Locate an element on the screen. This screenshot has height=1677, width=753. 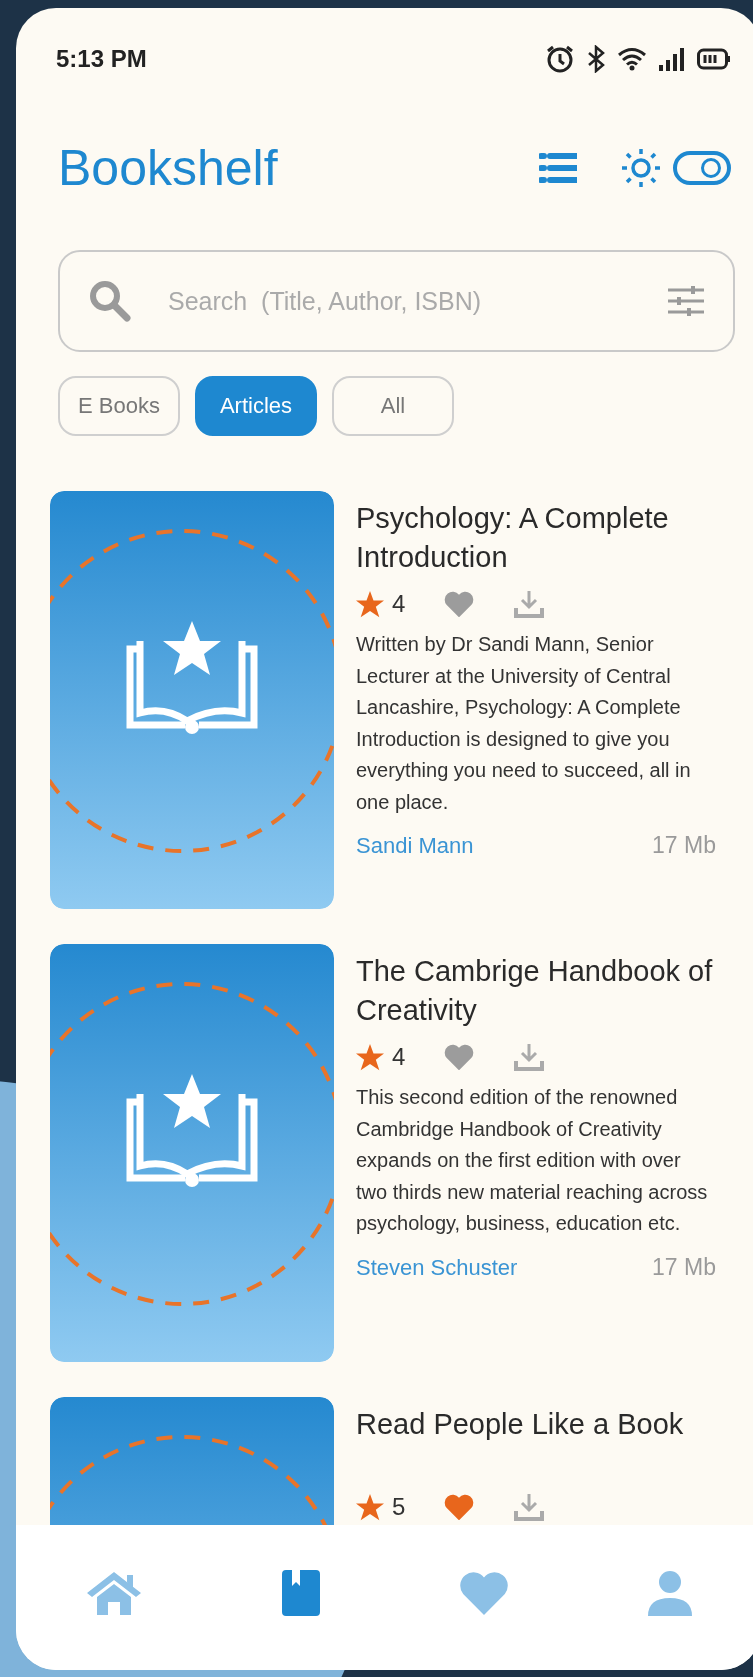
filter-chip: All is located at coordinates (393, 406).